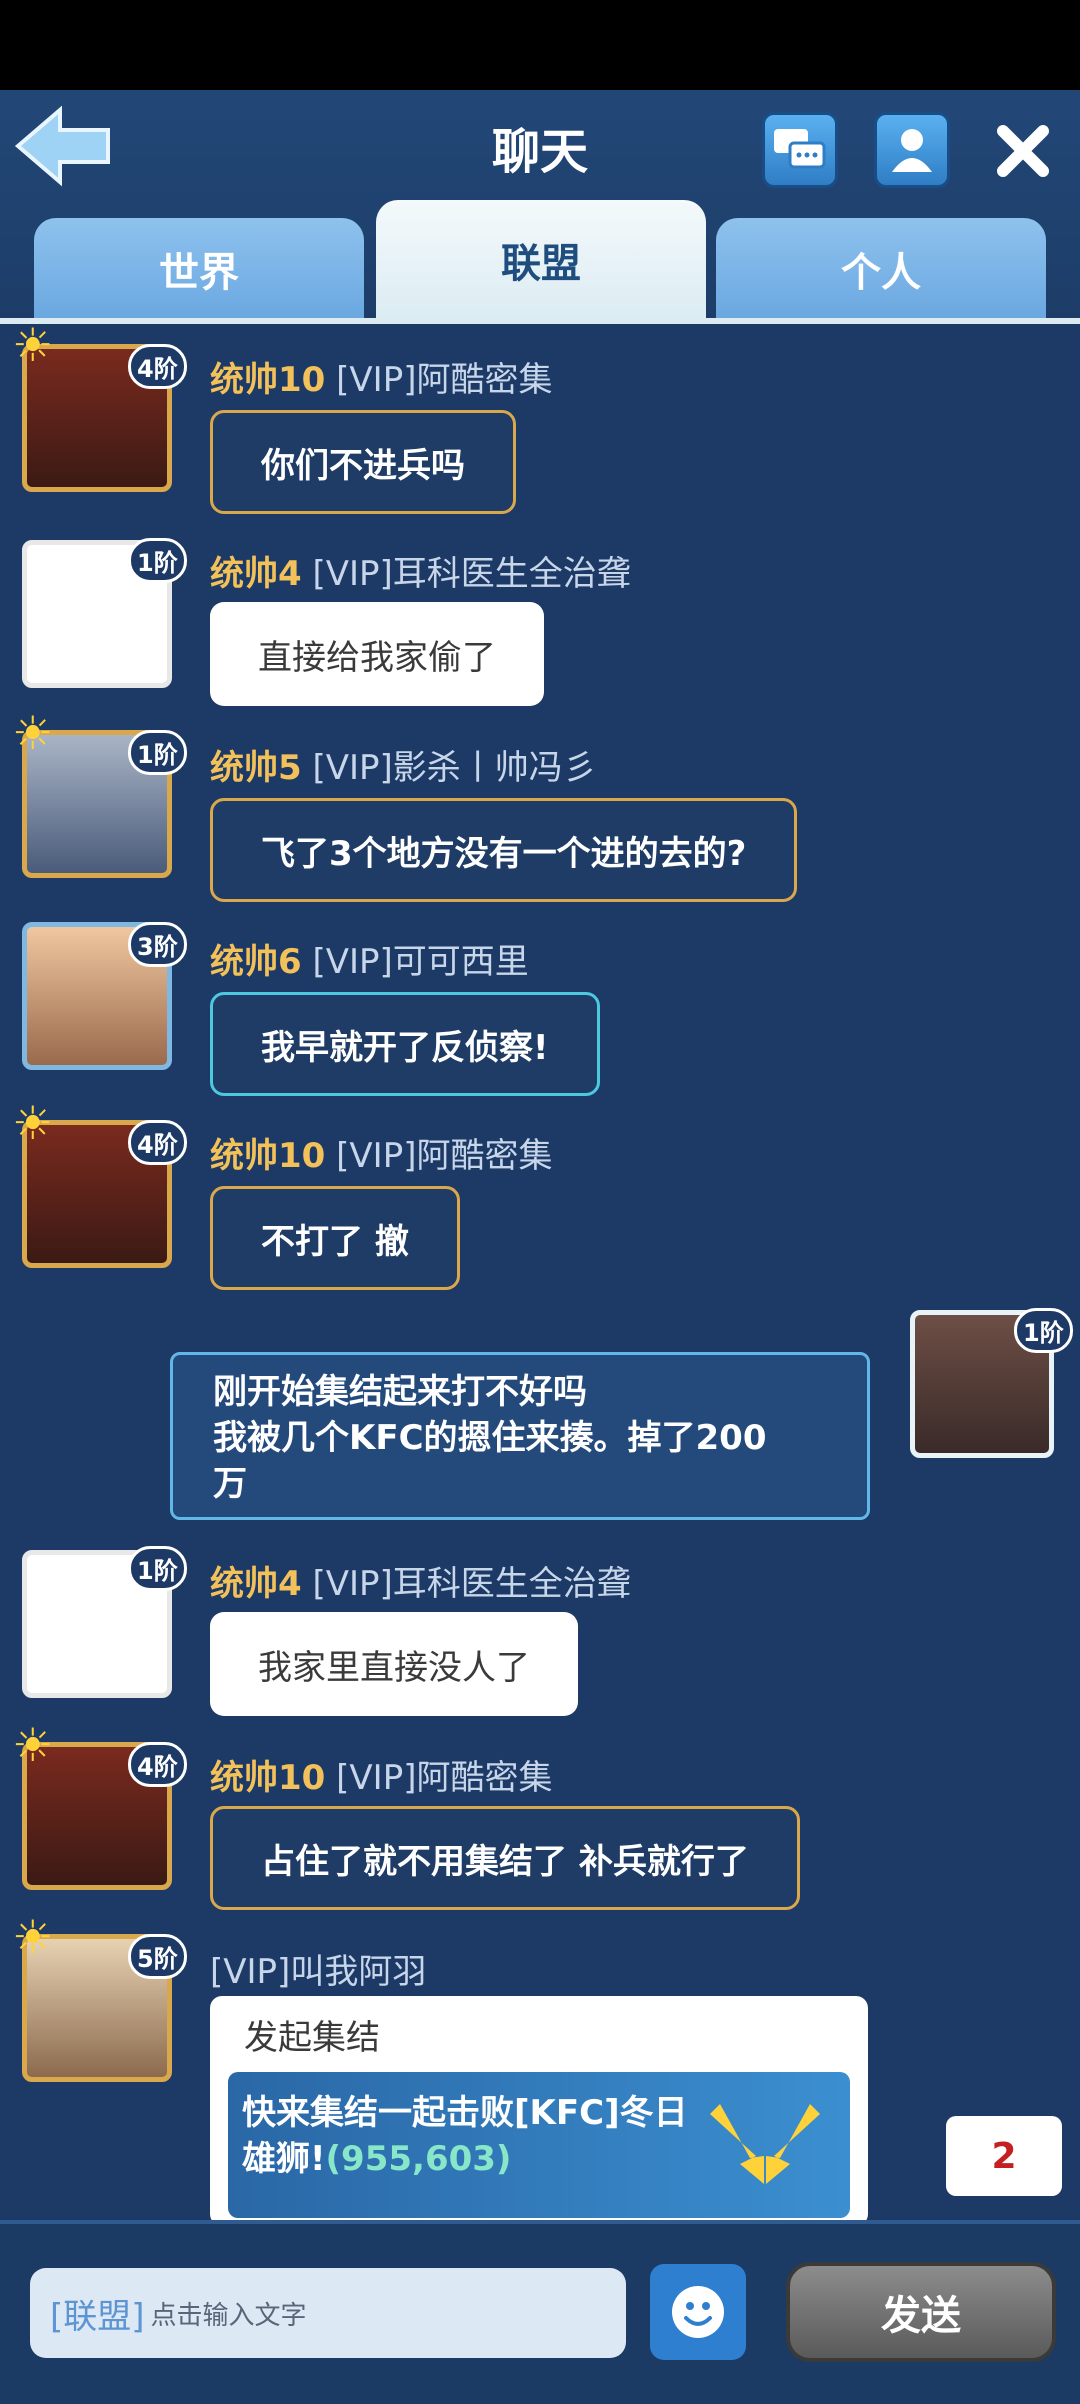 Image resolution: width=1080 pixels, height=2404 pixels. I want to click on tab-alliance: 联盟, so click(541, 260).